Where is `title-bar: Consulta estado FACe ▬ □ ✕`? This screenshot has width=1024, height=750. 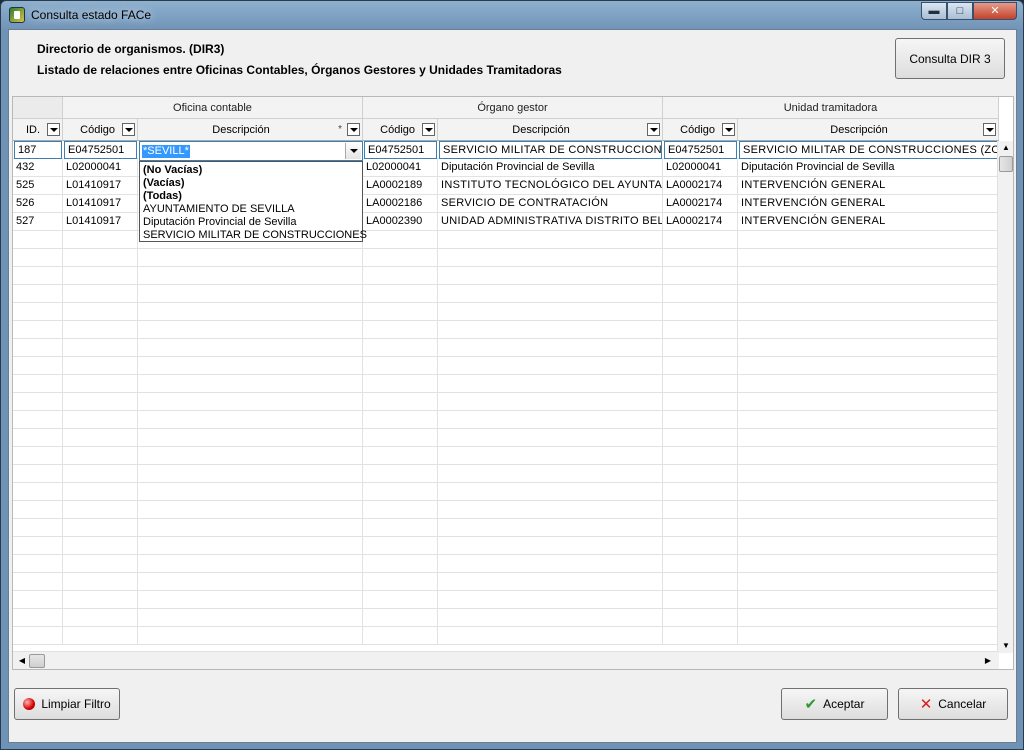
title-bar: Consulta estado FACe ▬ □ ✕ is located at coordinates (512, 14).